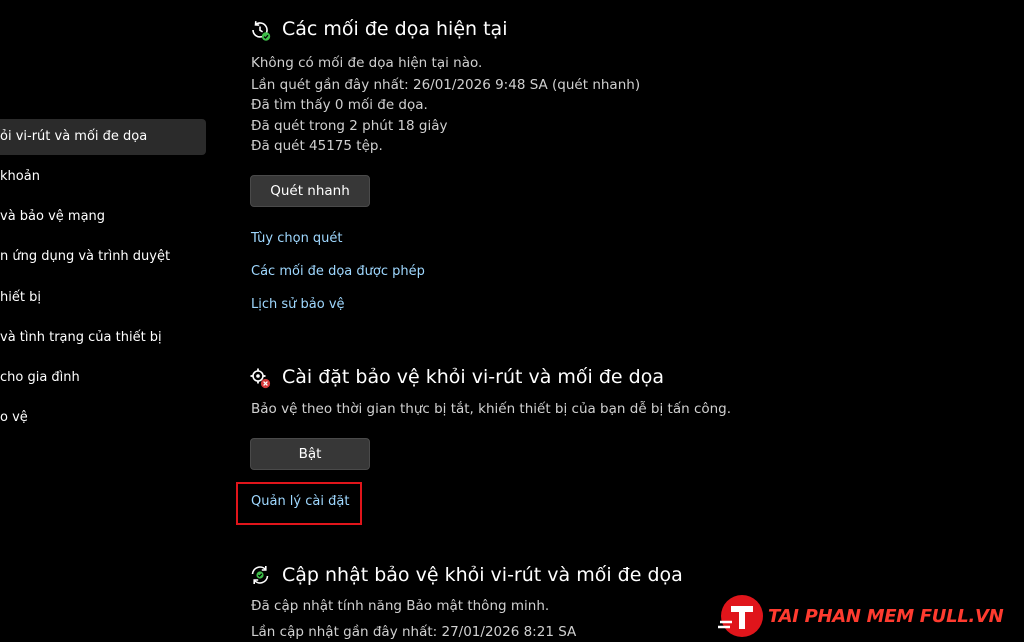 The height and width of the screenshot is (642, 1024). What do you see at coordinates (367, 63) in the screenshot?
I see `threat-status-text: Không có mối đe dọa hiện tại nào.` at bounding box center [367, 63].